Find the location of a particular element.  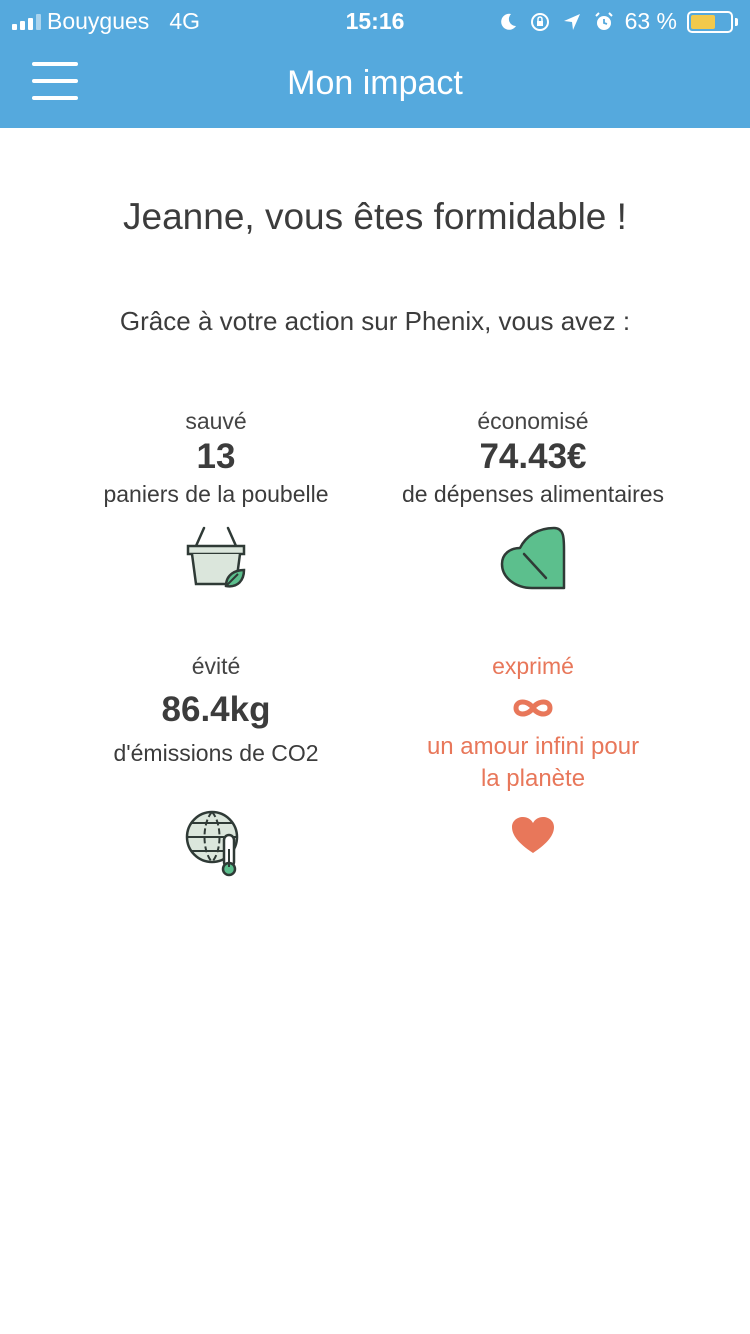

globe-thermometer-icon is located at coordinates (212, 843).